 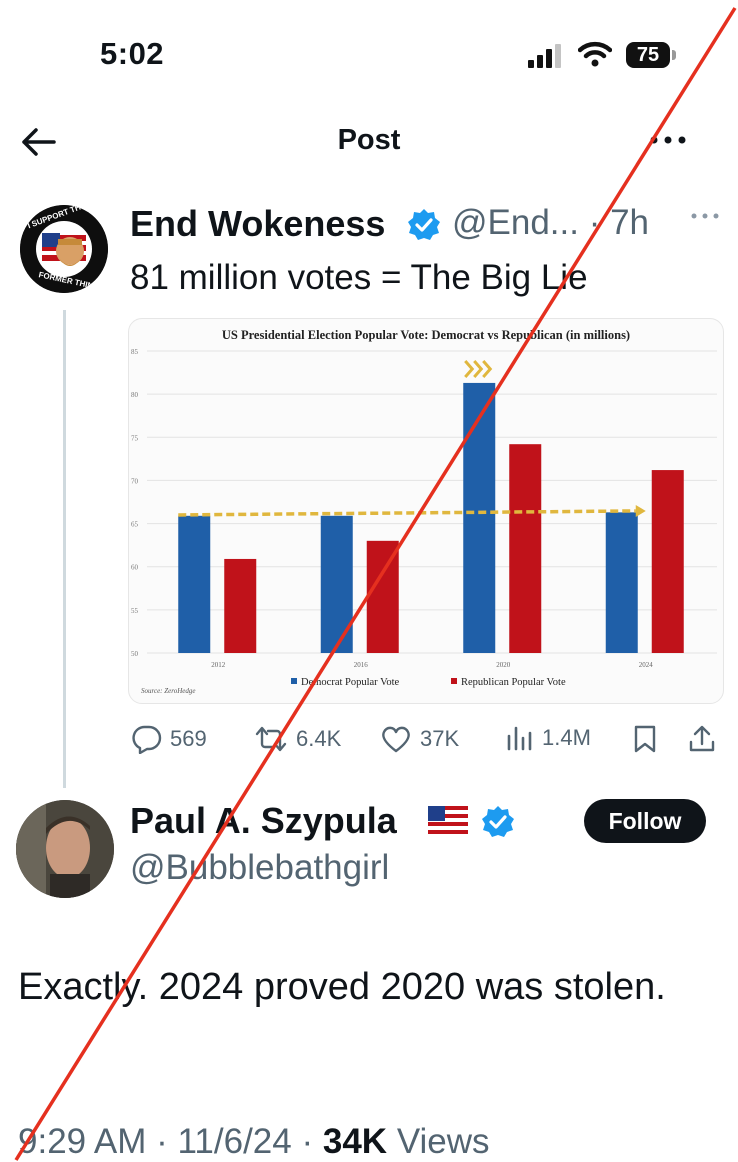 What do you see at coordinates (64, 249) in the screenshot?
I see `author-avatar: I SUPPORT THE FORMER THINGS` at bounding box center [64, 249].